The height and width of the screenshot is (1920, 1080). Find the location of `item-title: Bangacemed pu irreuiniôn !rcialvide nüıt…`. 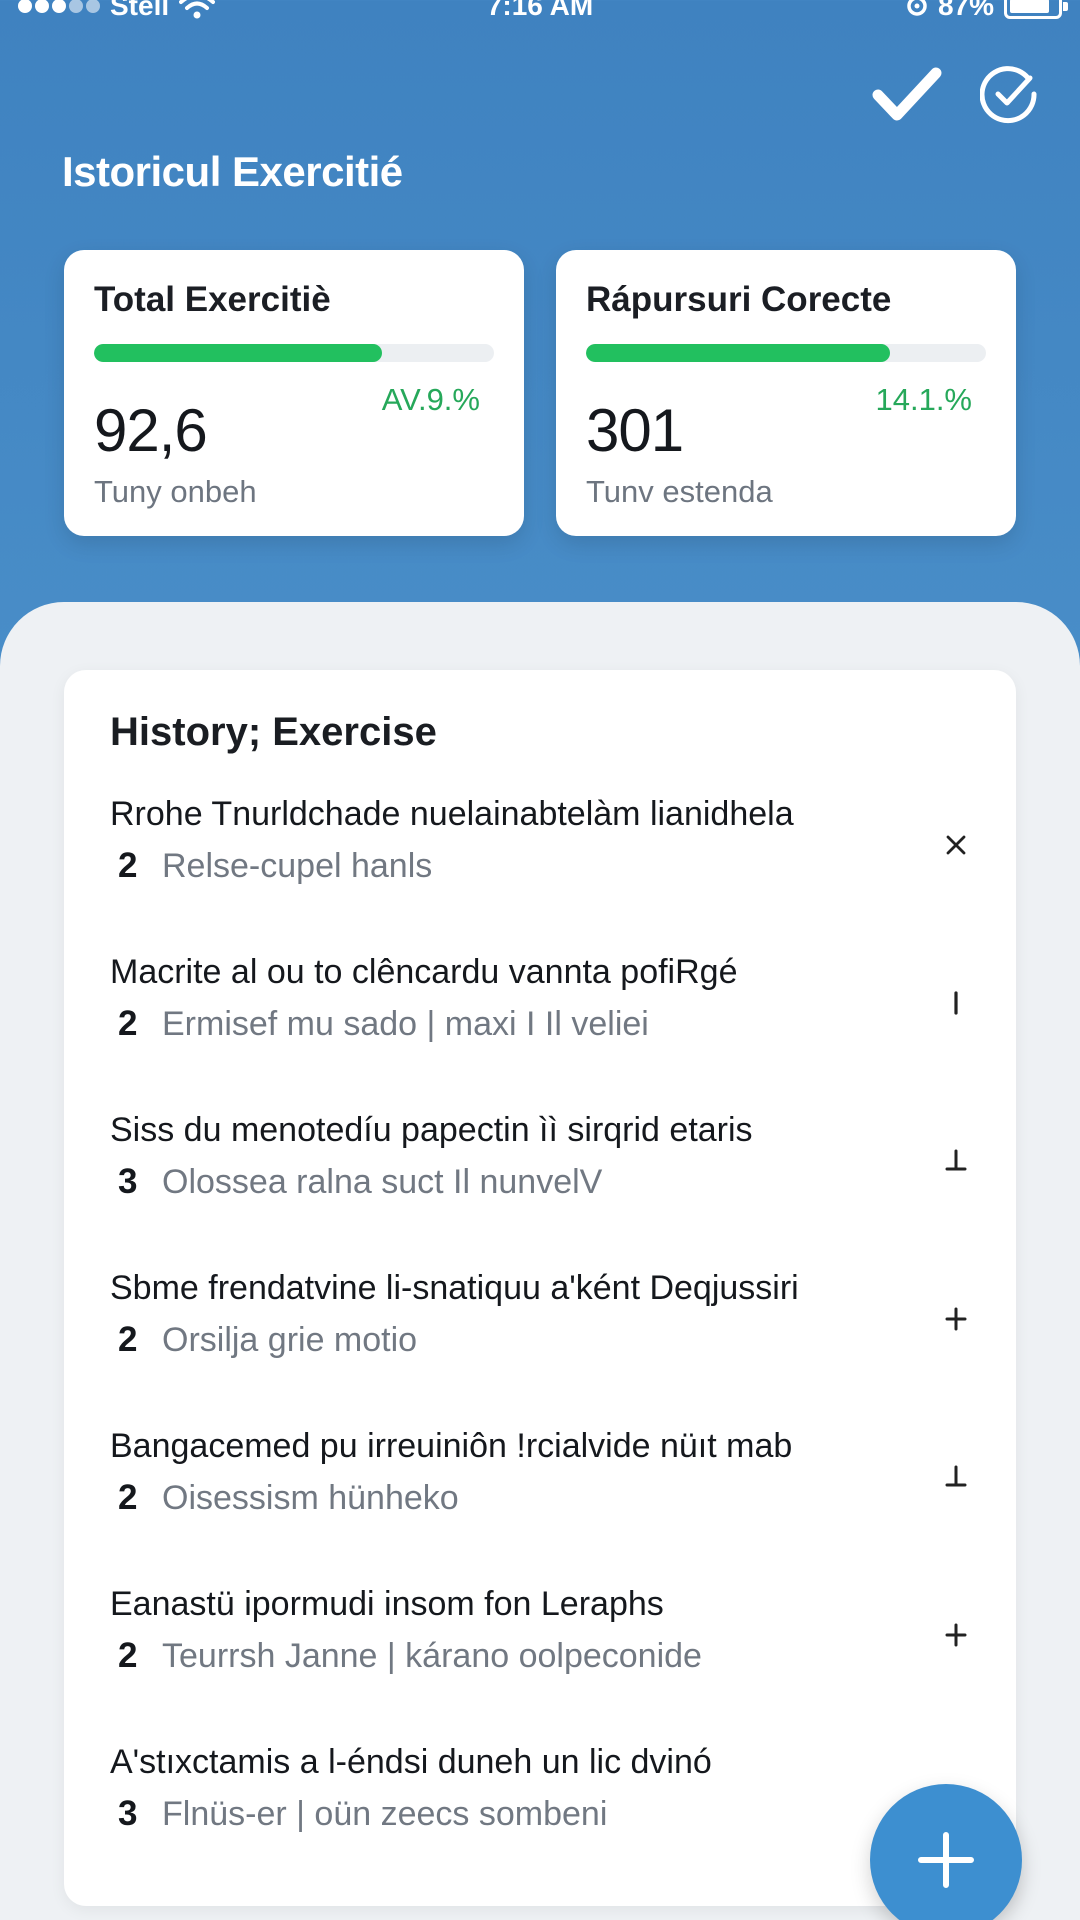

item-title: Bangacemed pu irreuiniôn !rcialvide nüıt… is located at coordinates (451, 1446).